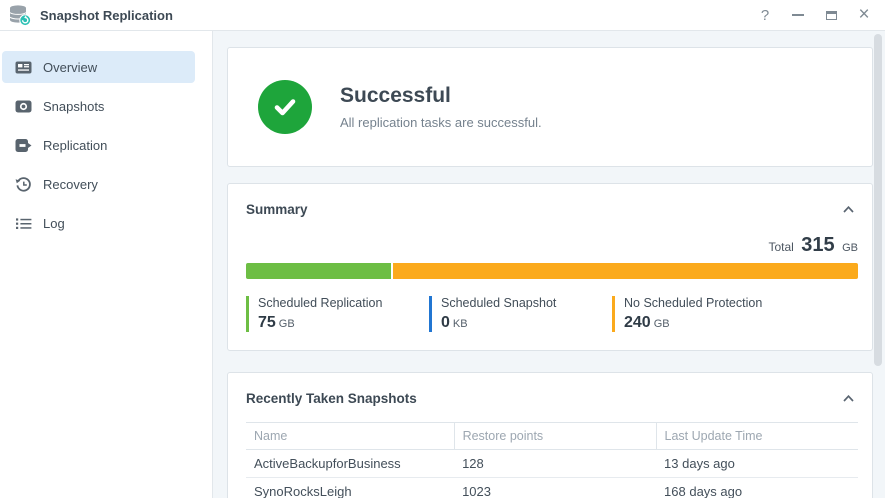 The image size is (885, 498). Describe the element at coordinates (350, 436) in the screenshot. I see `column-header-name: Name` at that location.